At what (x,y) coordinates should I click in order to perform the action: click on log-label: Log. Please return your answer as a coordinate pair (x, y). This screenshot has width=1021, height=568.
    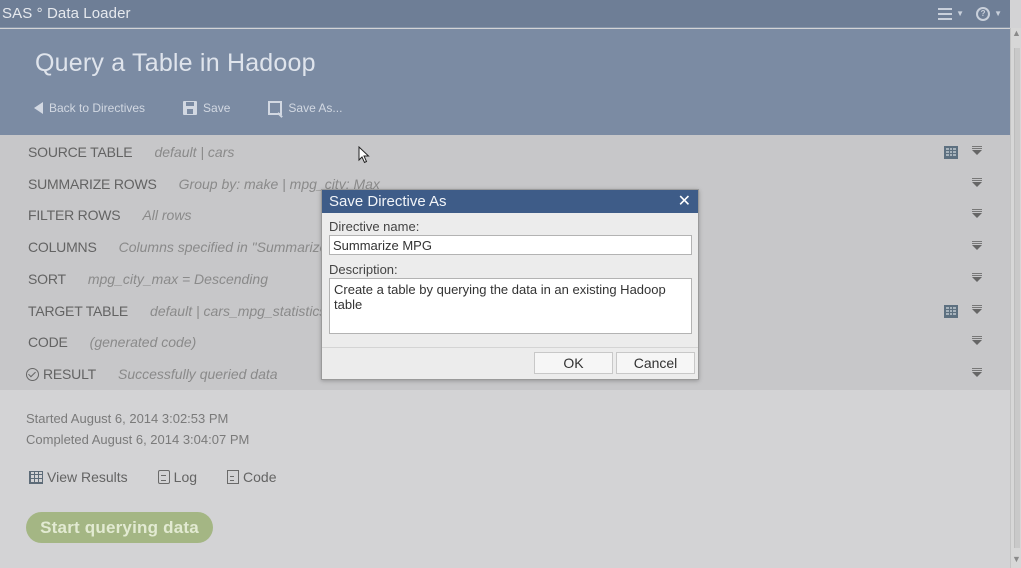
    Looking at the image, I should click on (185, 477).